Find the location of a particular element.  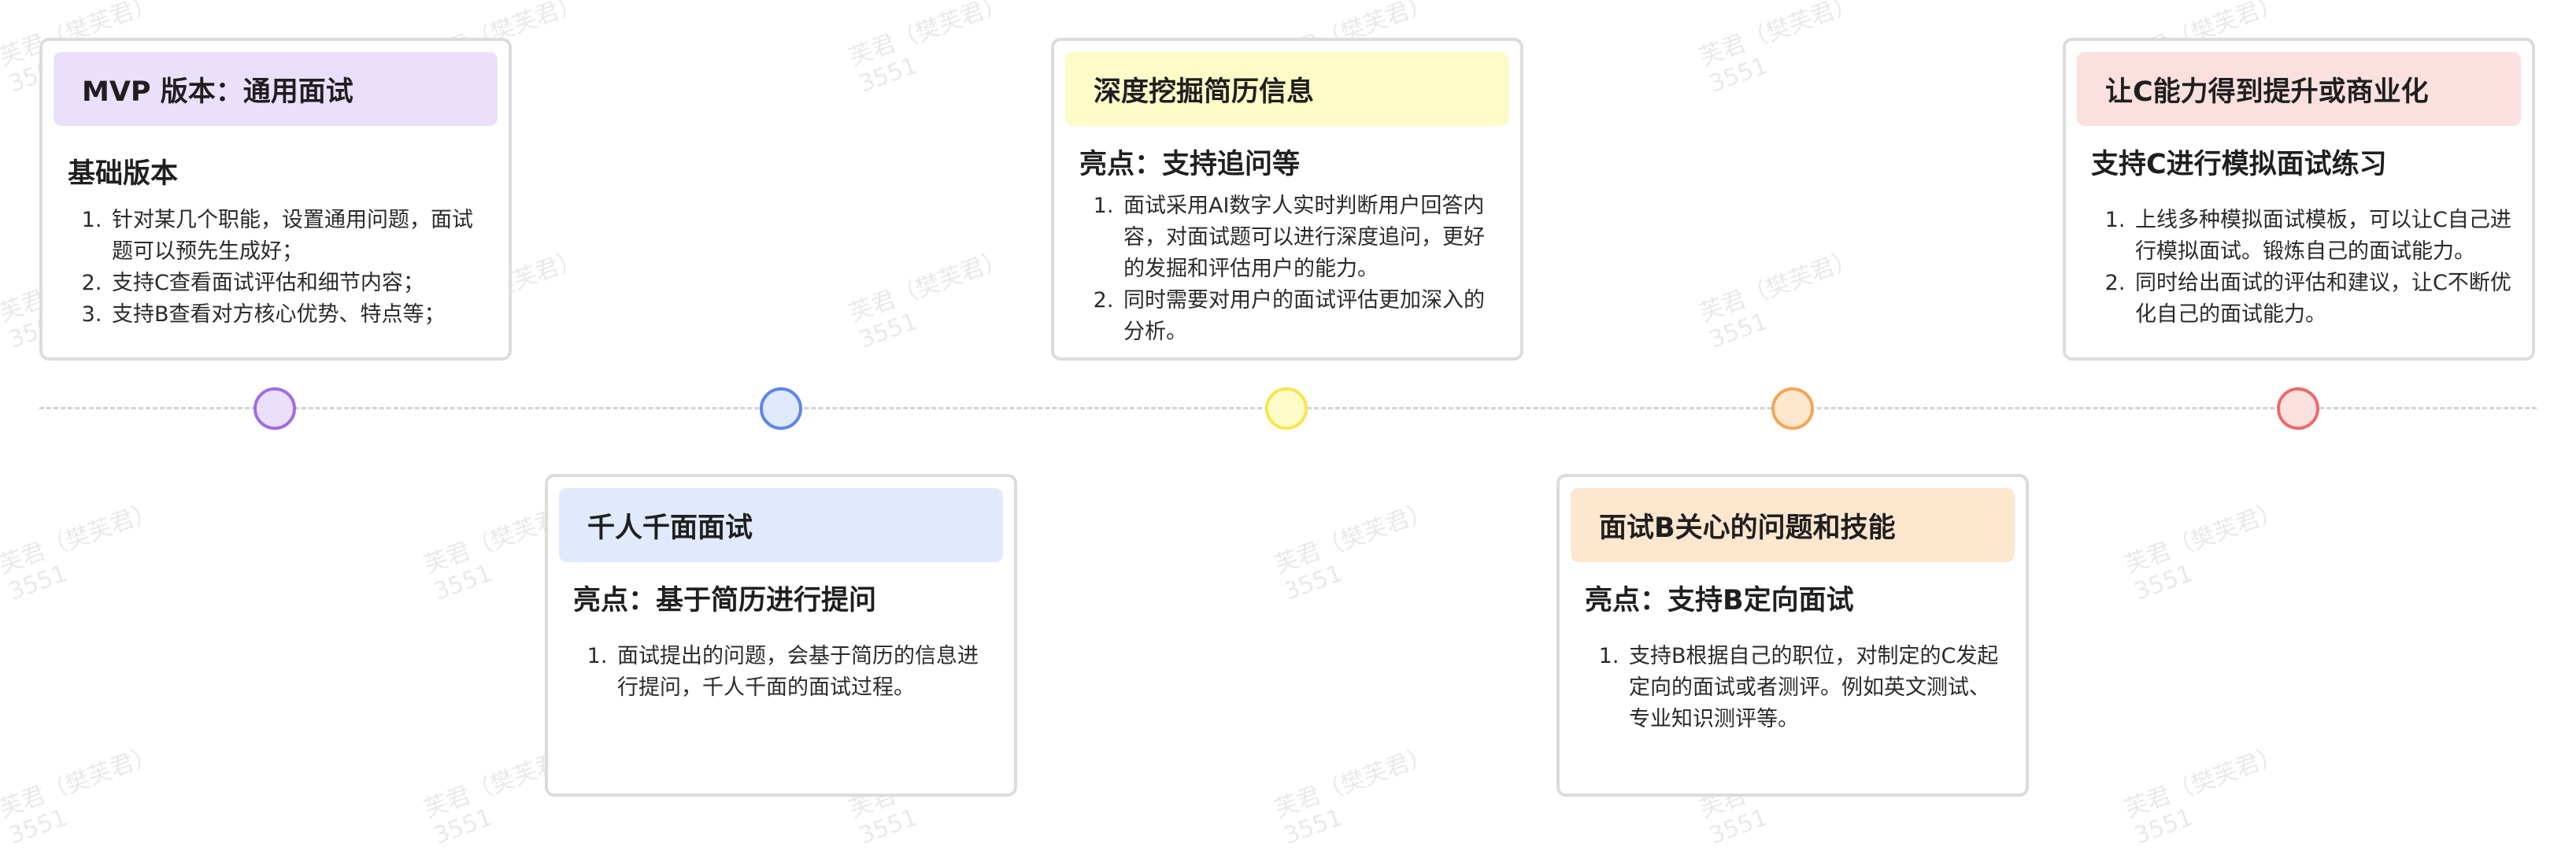

stage-subtitle: 亮点：基于简历进行提问 is located at coordinates (725, 600).